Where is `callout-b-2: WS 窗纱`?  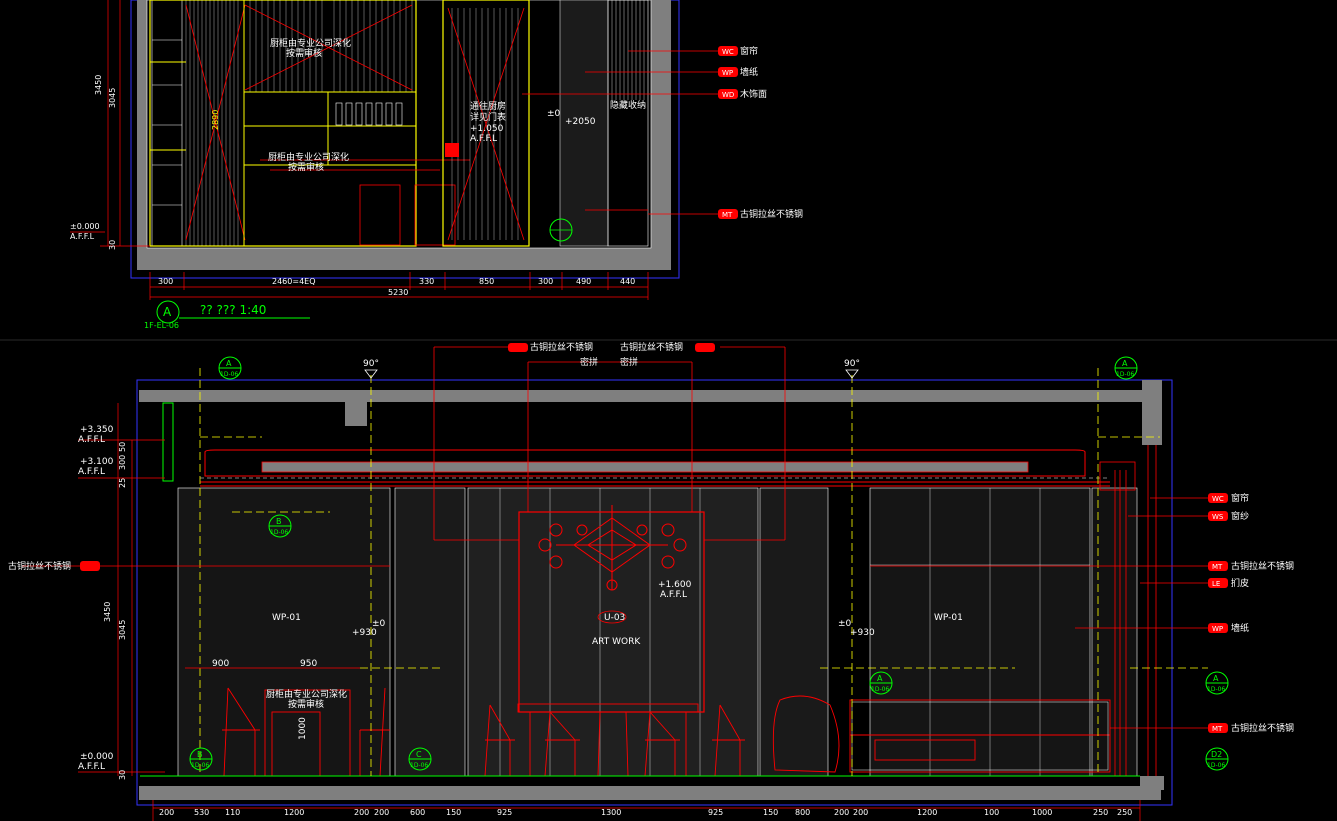
callout-b-2: WS 窗纱 is located at coordinates (1228, 516).